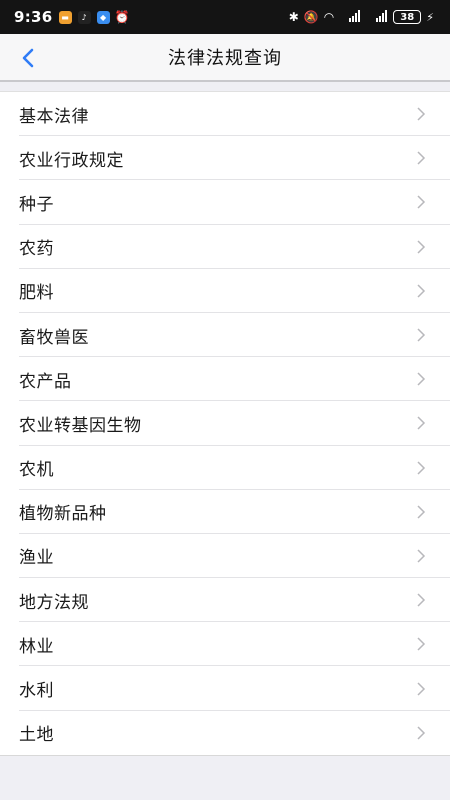 This screenshot has width=450, height=800. Describe the element at coordinates (225, 335) in the screenshot. I see `list-item-veterinary: 畜牧兽医` at that location.